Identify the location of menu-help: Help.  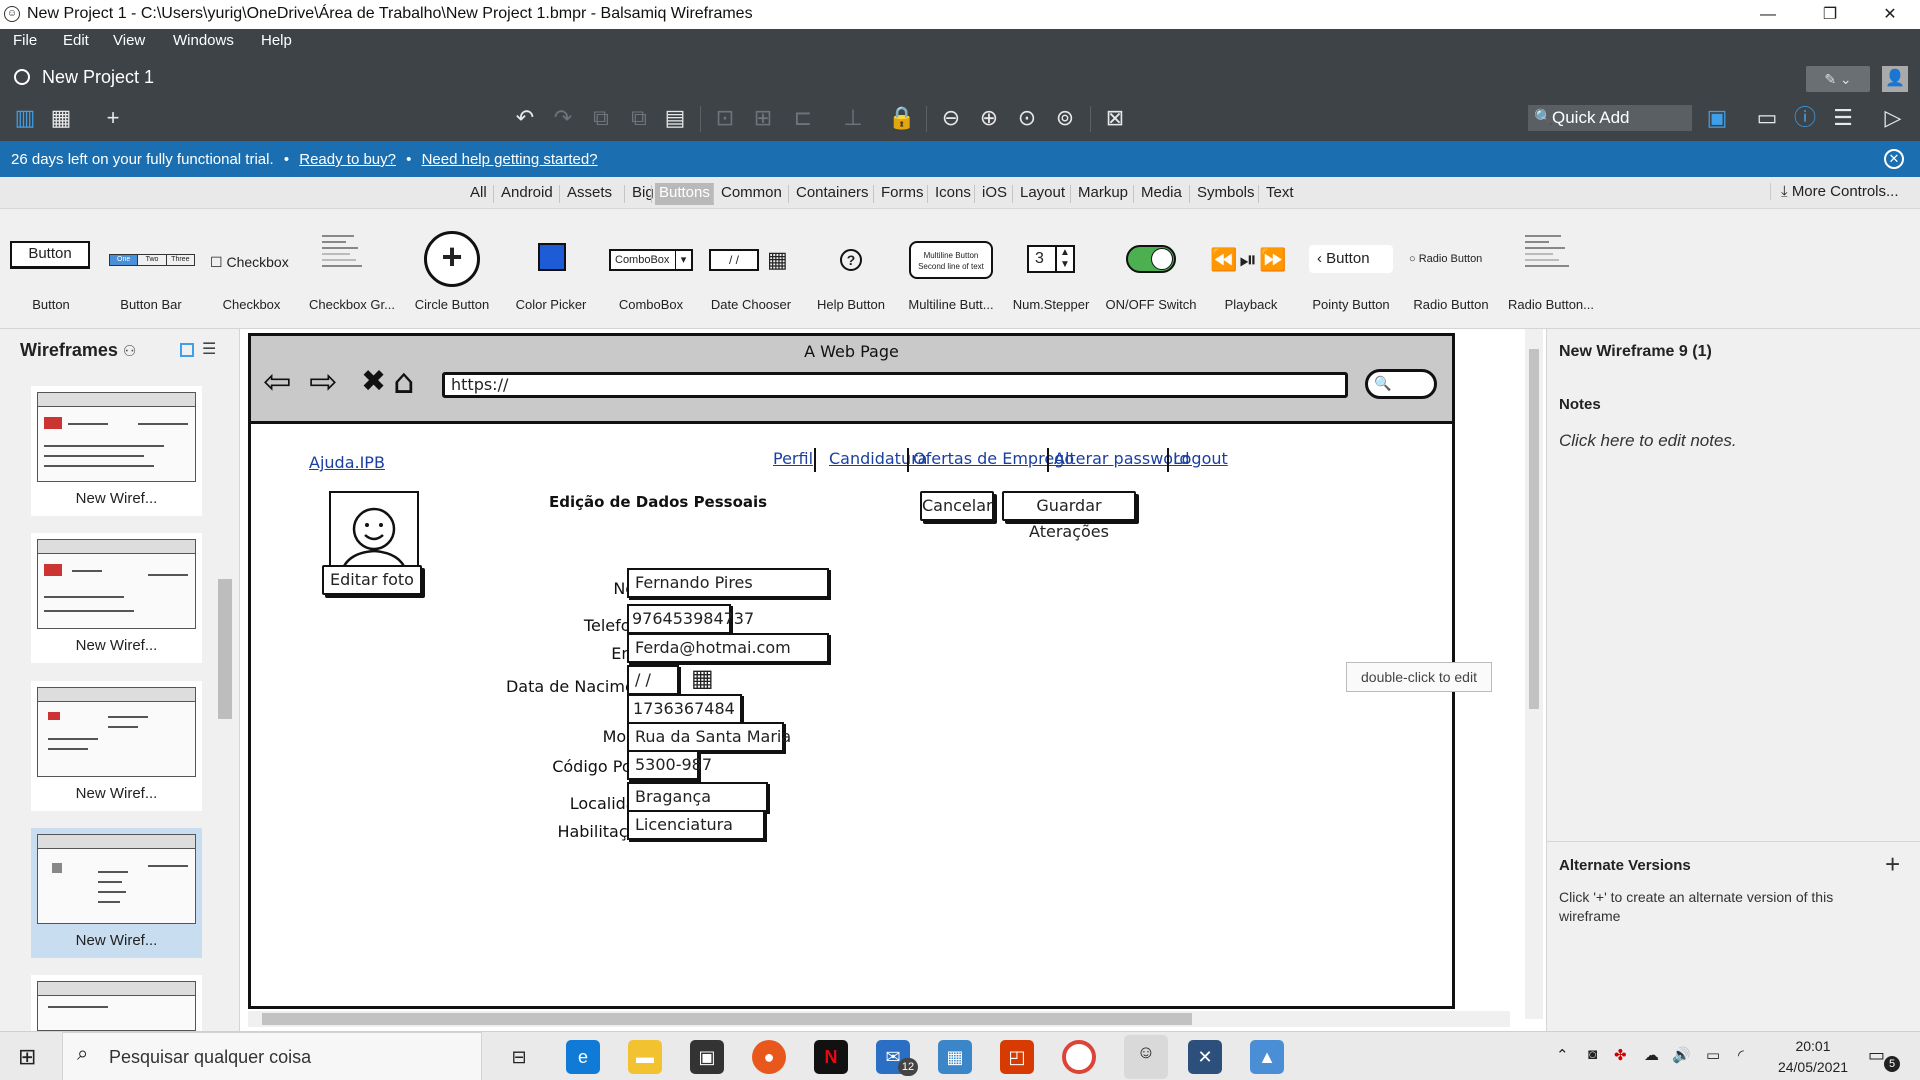
(276, 39).